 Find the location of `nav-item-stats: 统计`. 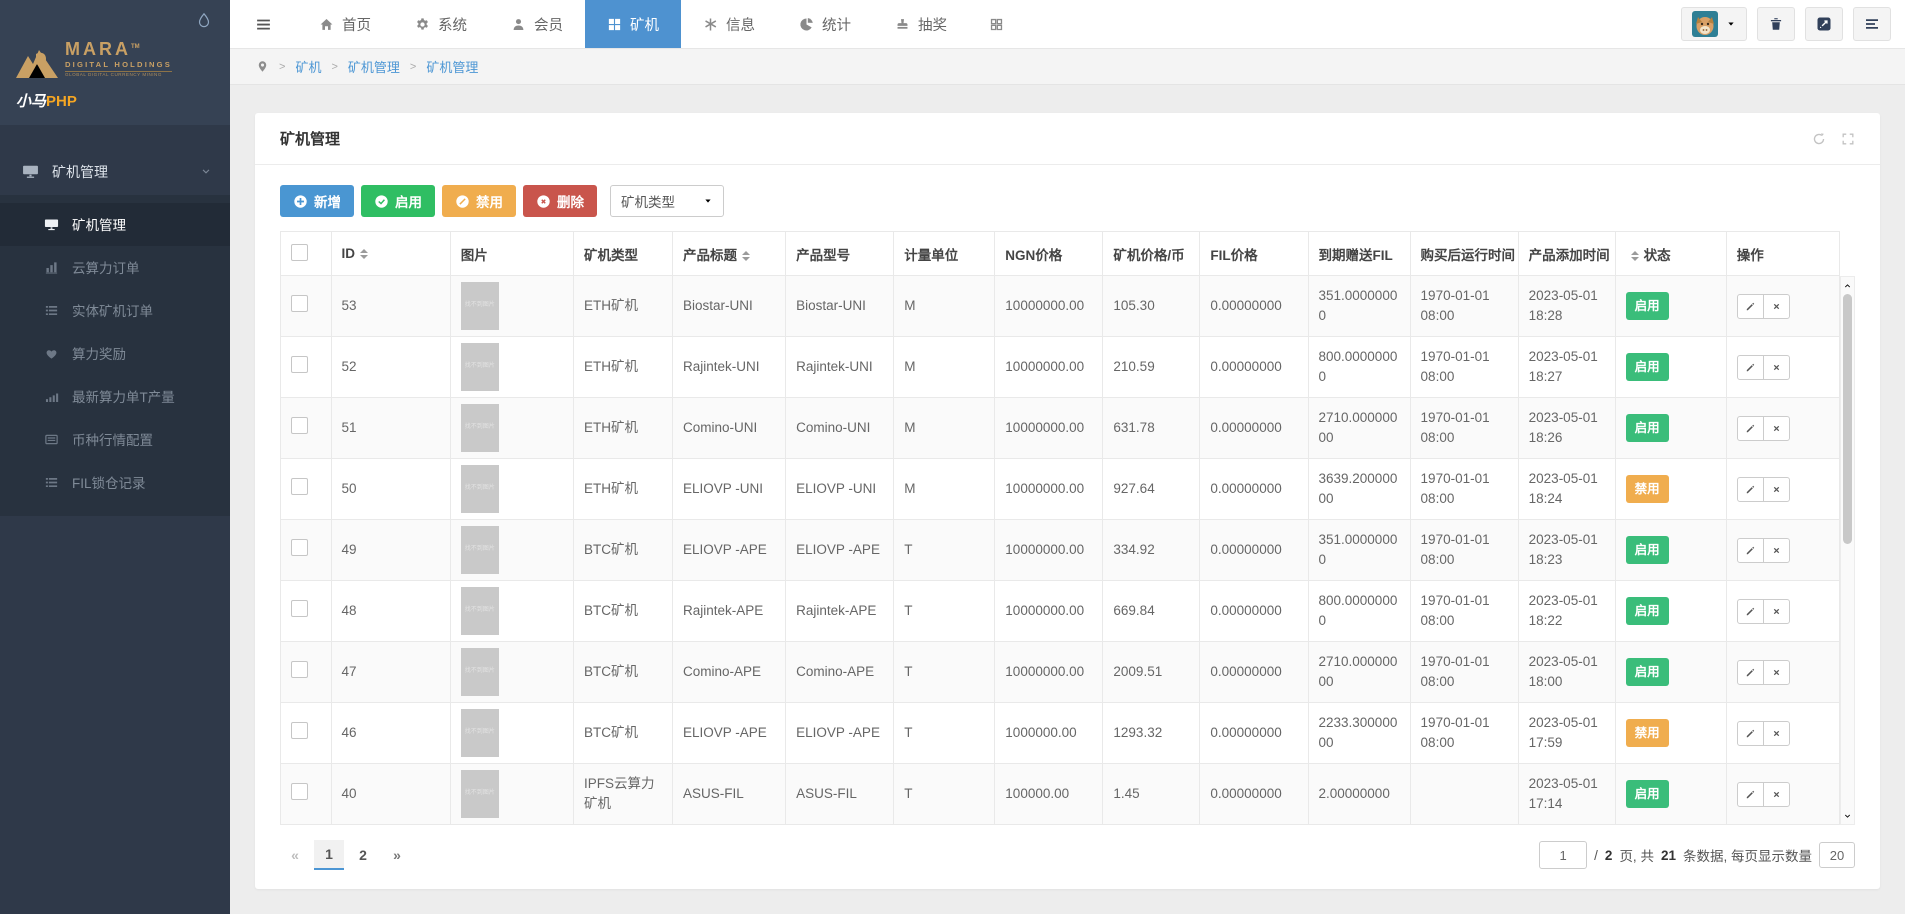

nav-item-stats: 统计 is located at coordinates (825, 24).